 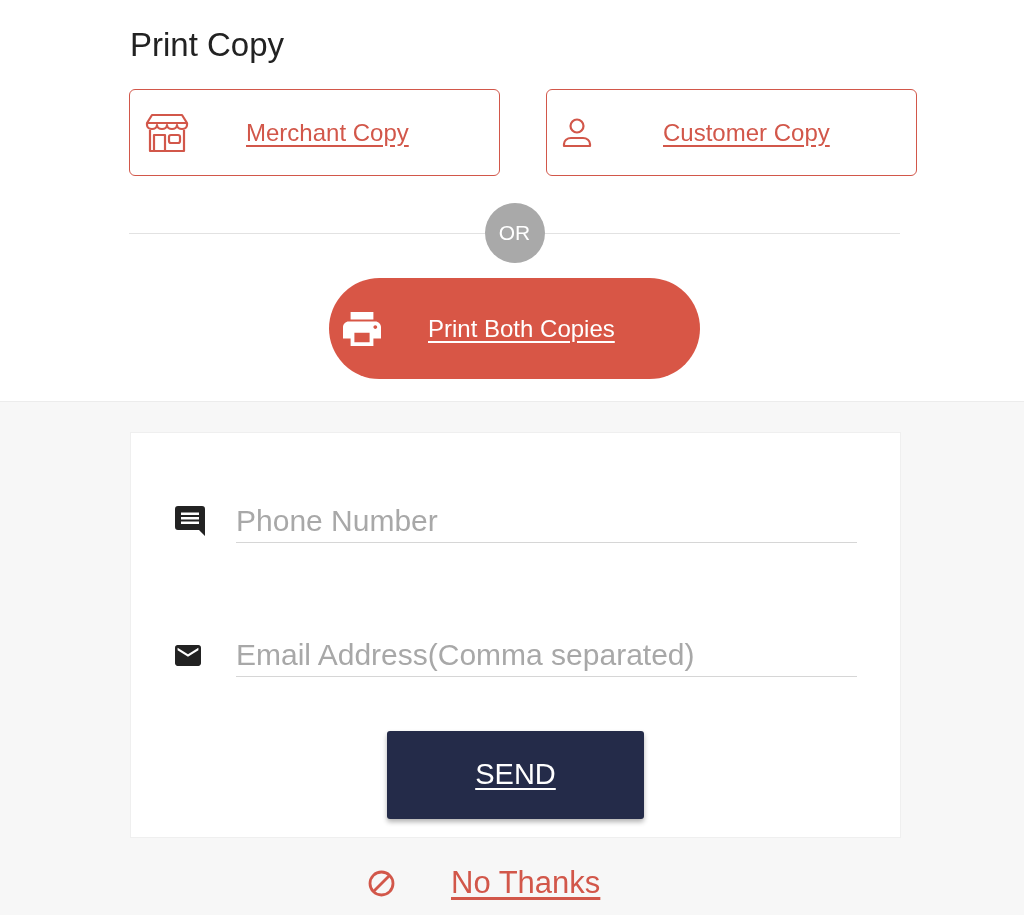 I want to click on message-icon, so click(x=190, y=521).